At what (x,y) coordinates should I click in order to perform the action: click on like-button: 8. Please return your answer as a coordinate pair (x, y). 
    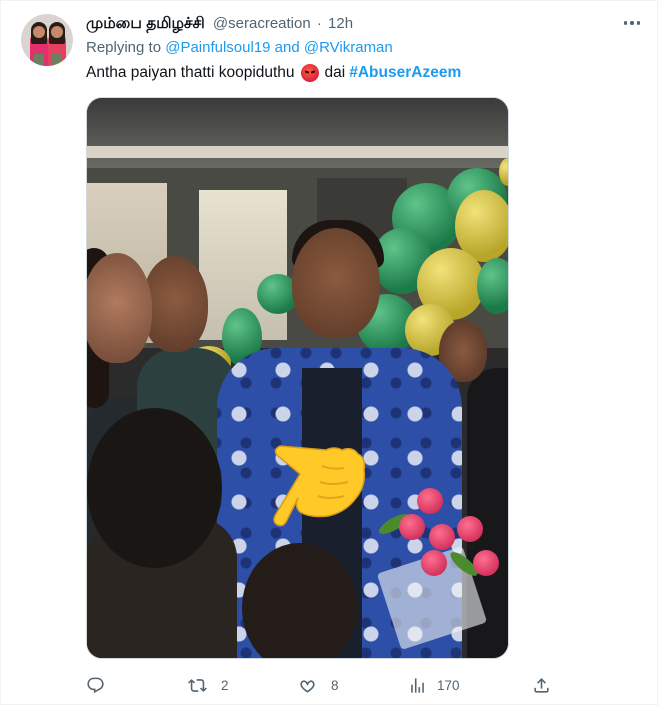
    Looking at the image, I should click on (318, 685).